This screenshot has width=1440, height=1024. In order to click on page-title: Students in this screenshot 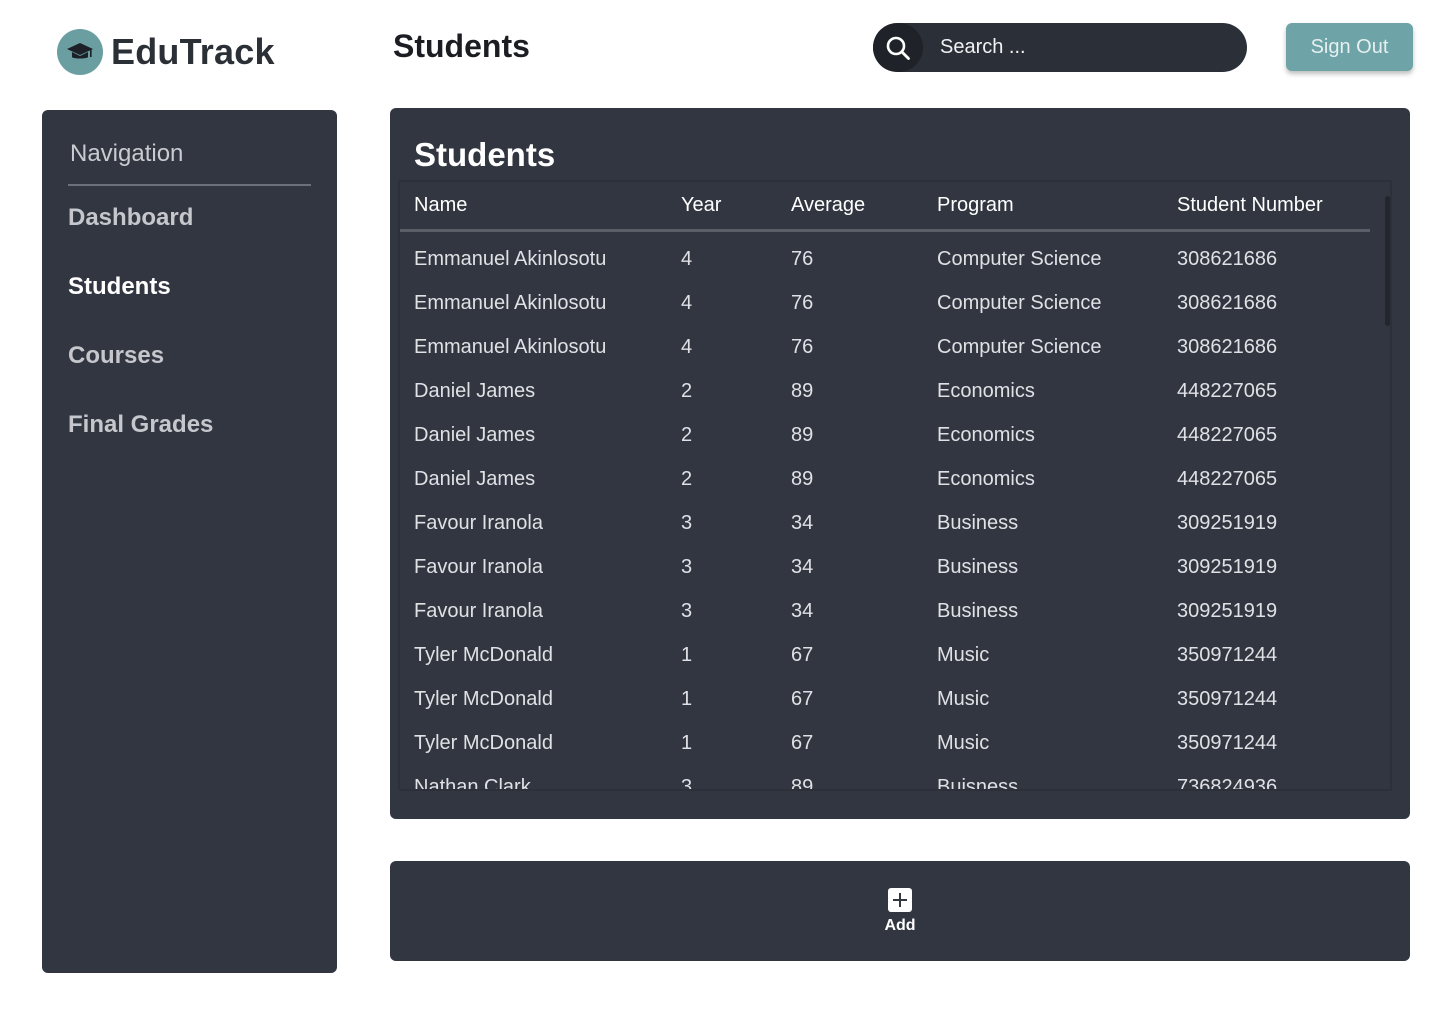, I will do `click(461, 46)`.